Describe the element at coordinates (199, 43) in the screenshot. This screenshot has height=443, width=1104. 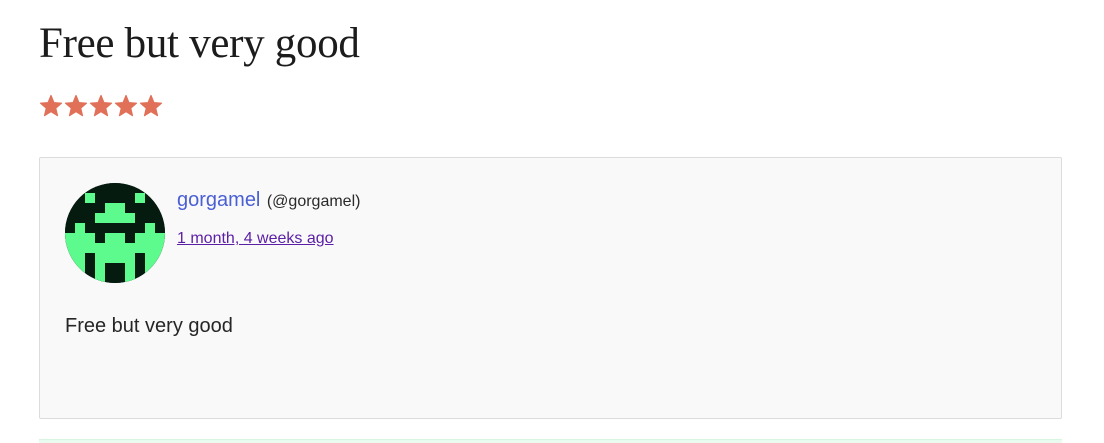
I see `review-title: Free but very good` at that location.